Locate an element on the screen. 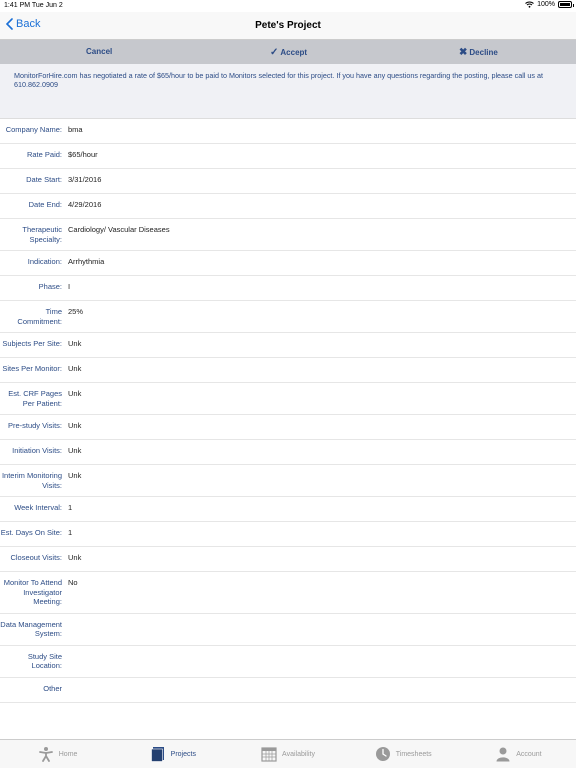 This screenshot has width=576, height=768. detail-row: Est. Days On Site: 1 is located at coordinates (288, 534).